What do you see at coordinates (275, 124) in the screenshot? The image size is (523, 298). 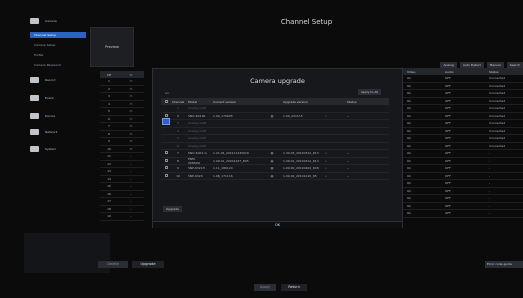 I see `table-row: 3 Analog CAM` at bounding box center [275, 124].